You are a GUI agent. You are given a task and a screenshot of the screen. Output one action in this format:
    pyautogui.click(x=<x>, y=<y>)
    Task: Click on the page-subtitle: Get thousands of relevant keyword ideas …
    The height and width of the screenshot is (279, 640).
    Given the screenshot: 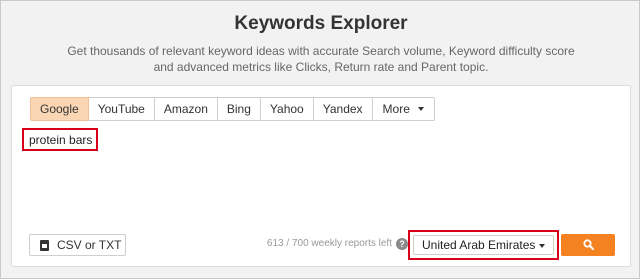 What is the action you would take?
    pyautogui.click(x=321, y=59)
    